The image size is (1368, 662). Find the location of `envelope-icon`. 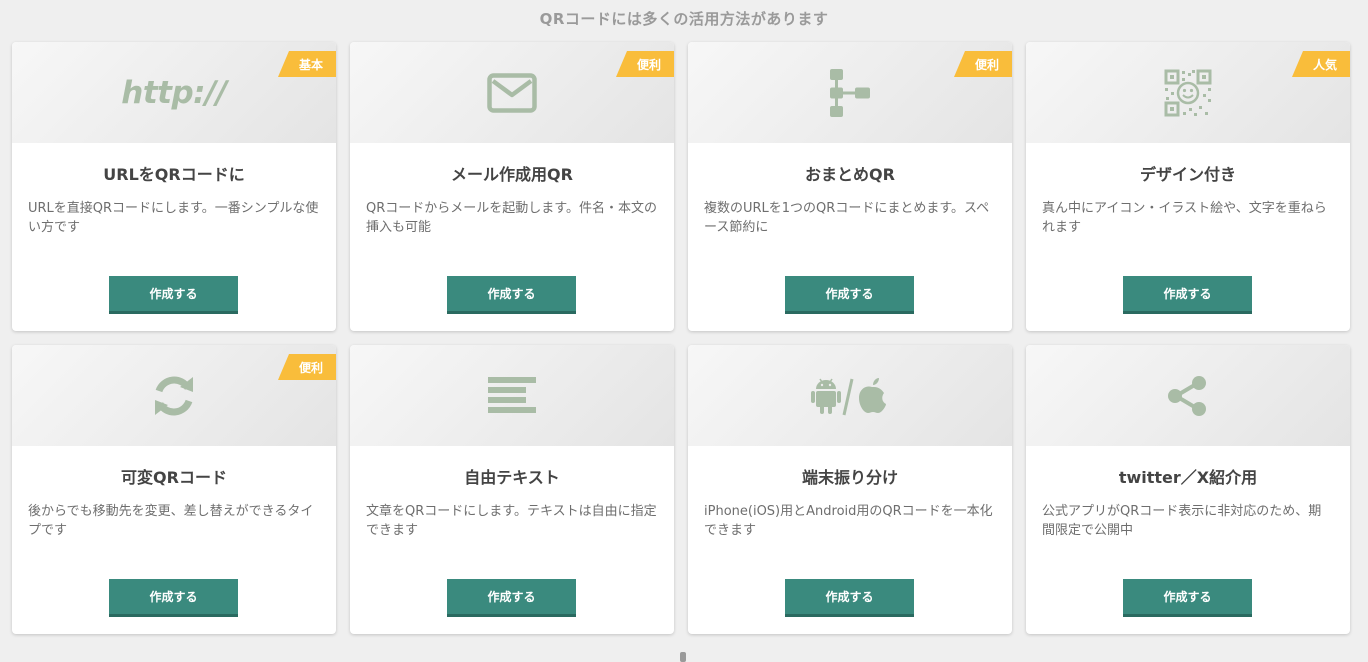

envelope-icon is located at coordinates (512, 92).